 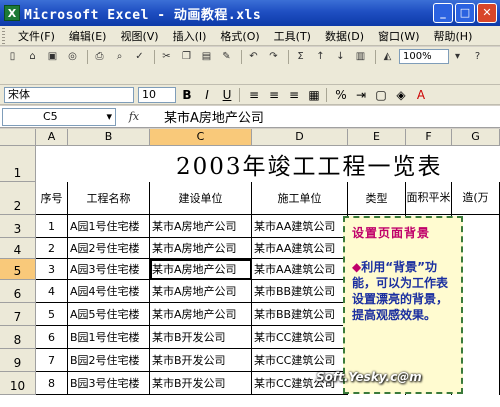 What do you see at coordinates (109, 269) in the screenshot?
I see `table-cell: A园3号住宅楼` at bounding box center [109, 269].